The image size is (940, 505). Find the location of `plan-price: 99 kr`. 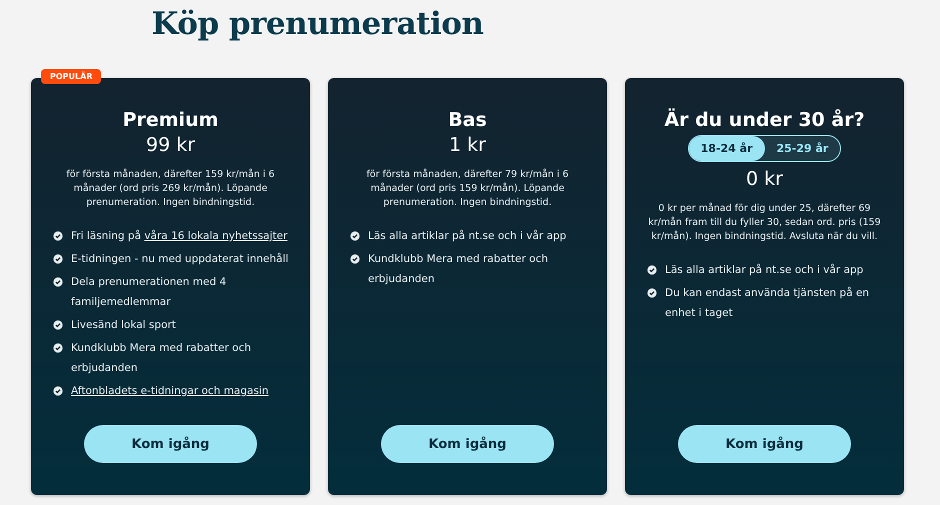

plan-price: 99 kr is located at coordinates (171, 145).